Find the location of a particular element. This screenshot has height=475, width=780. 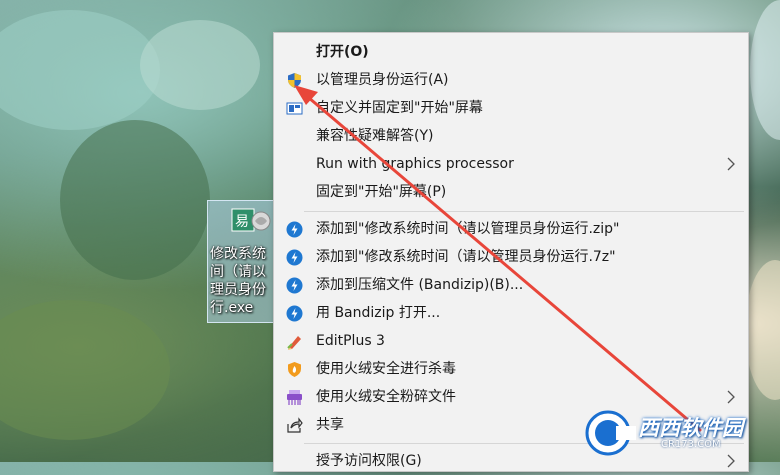

site-watermark: 西西软件园 CR173.COM is located at coordinates (678, 433).